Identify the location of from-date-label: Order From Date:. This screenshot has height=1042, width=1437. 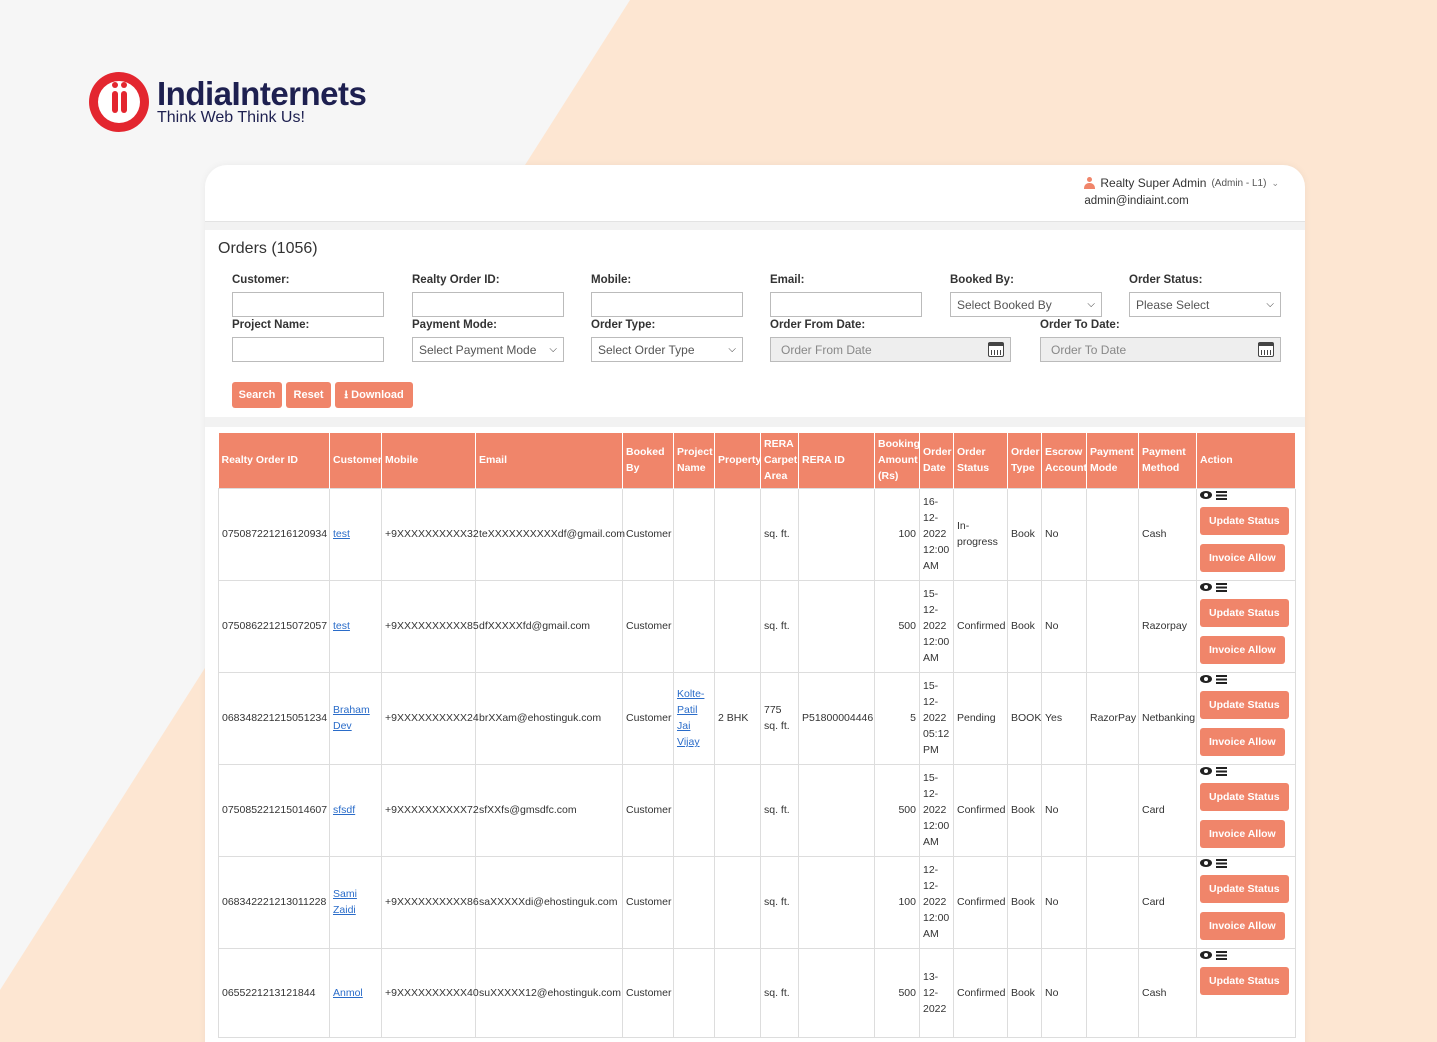
(818, 325).